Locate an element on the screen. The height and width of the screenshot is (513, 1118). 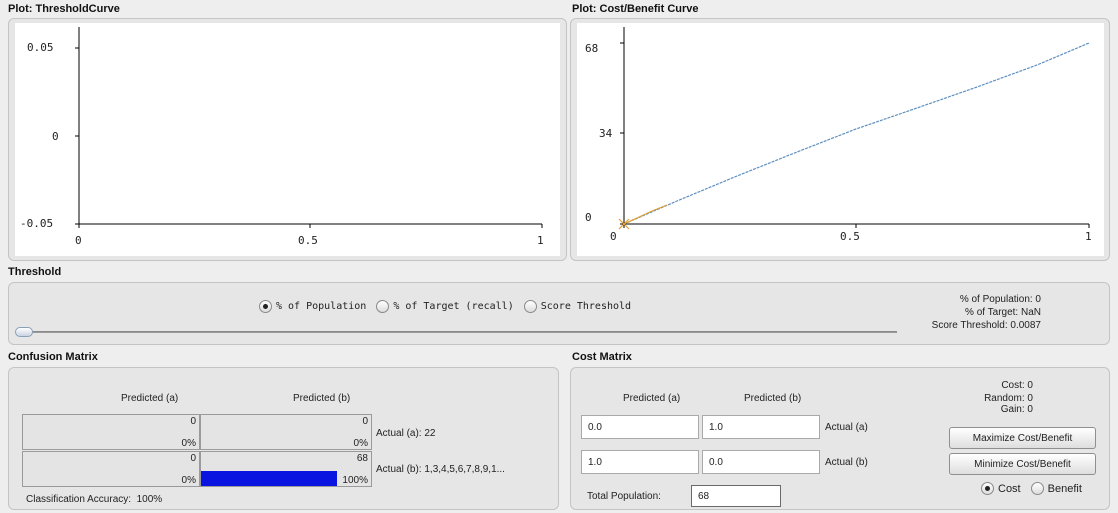
score-threshold-radio is located at coordinates (530, 306).